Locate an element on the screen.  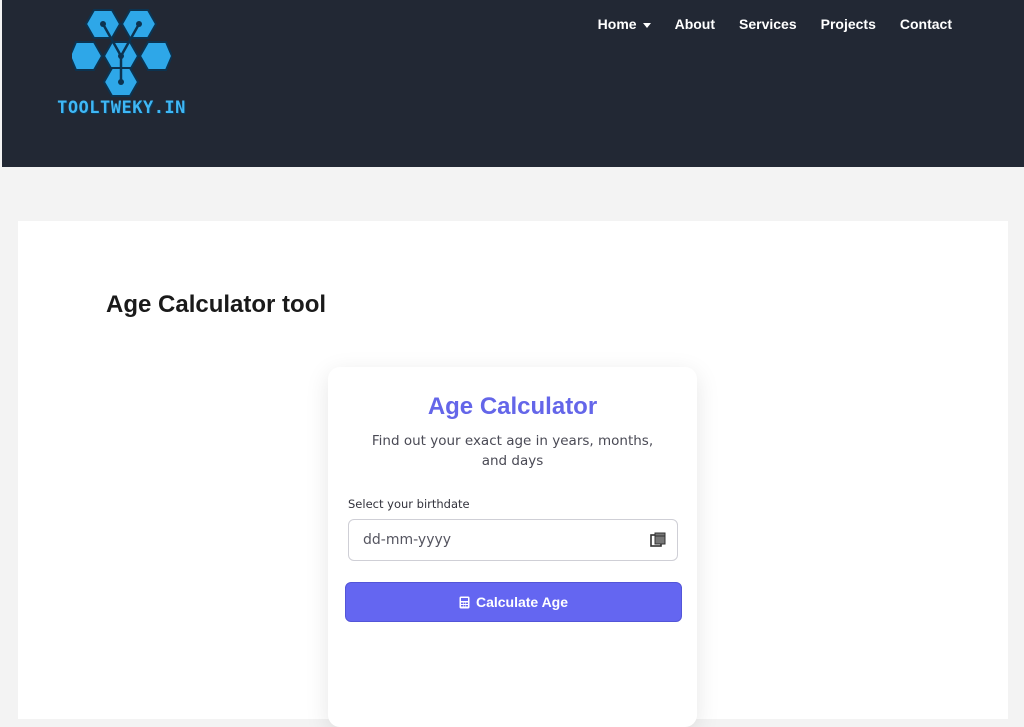
site-logo: TOOLTWEKY.IN is located at coordinates (121, 65).